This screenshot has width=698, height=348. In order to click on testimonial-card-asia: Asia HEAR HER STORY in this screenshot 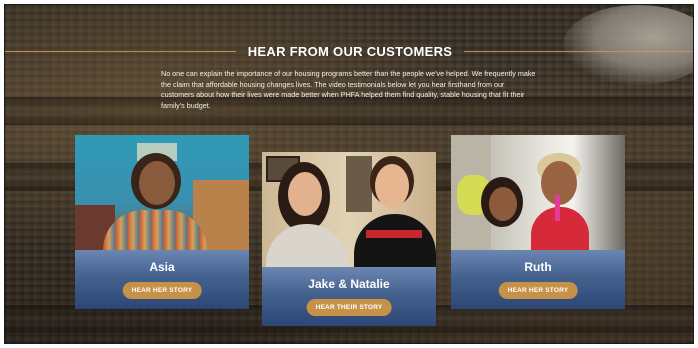, I will do `click(162, 222)`.